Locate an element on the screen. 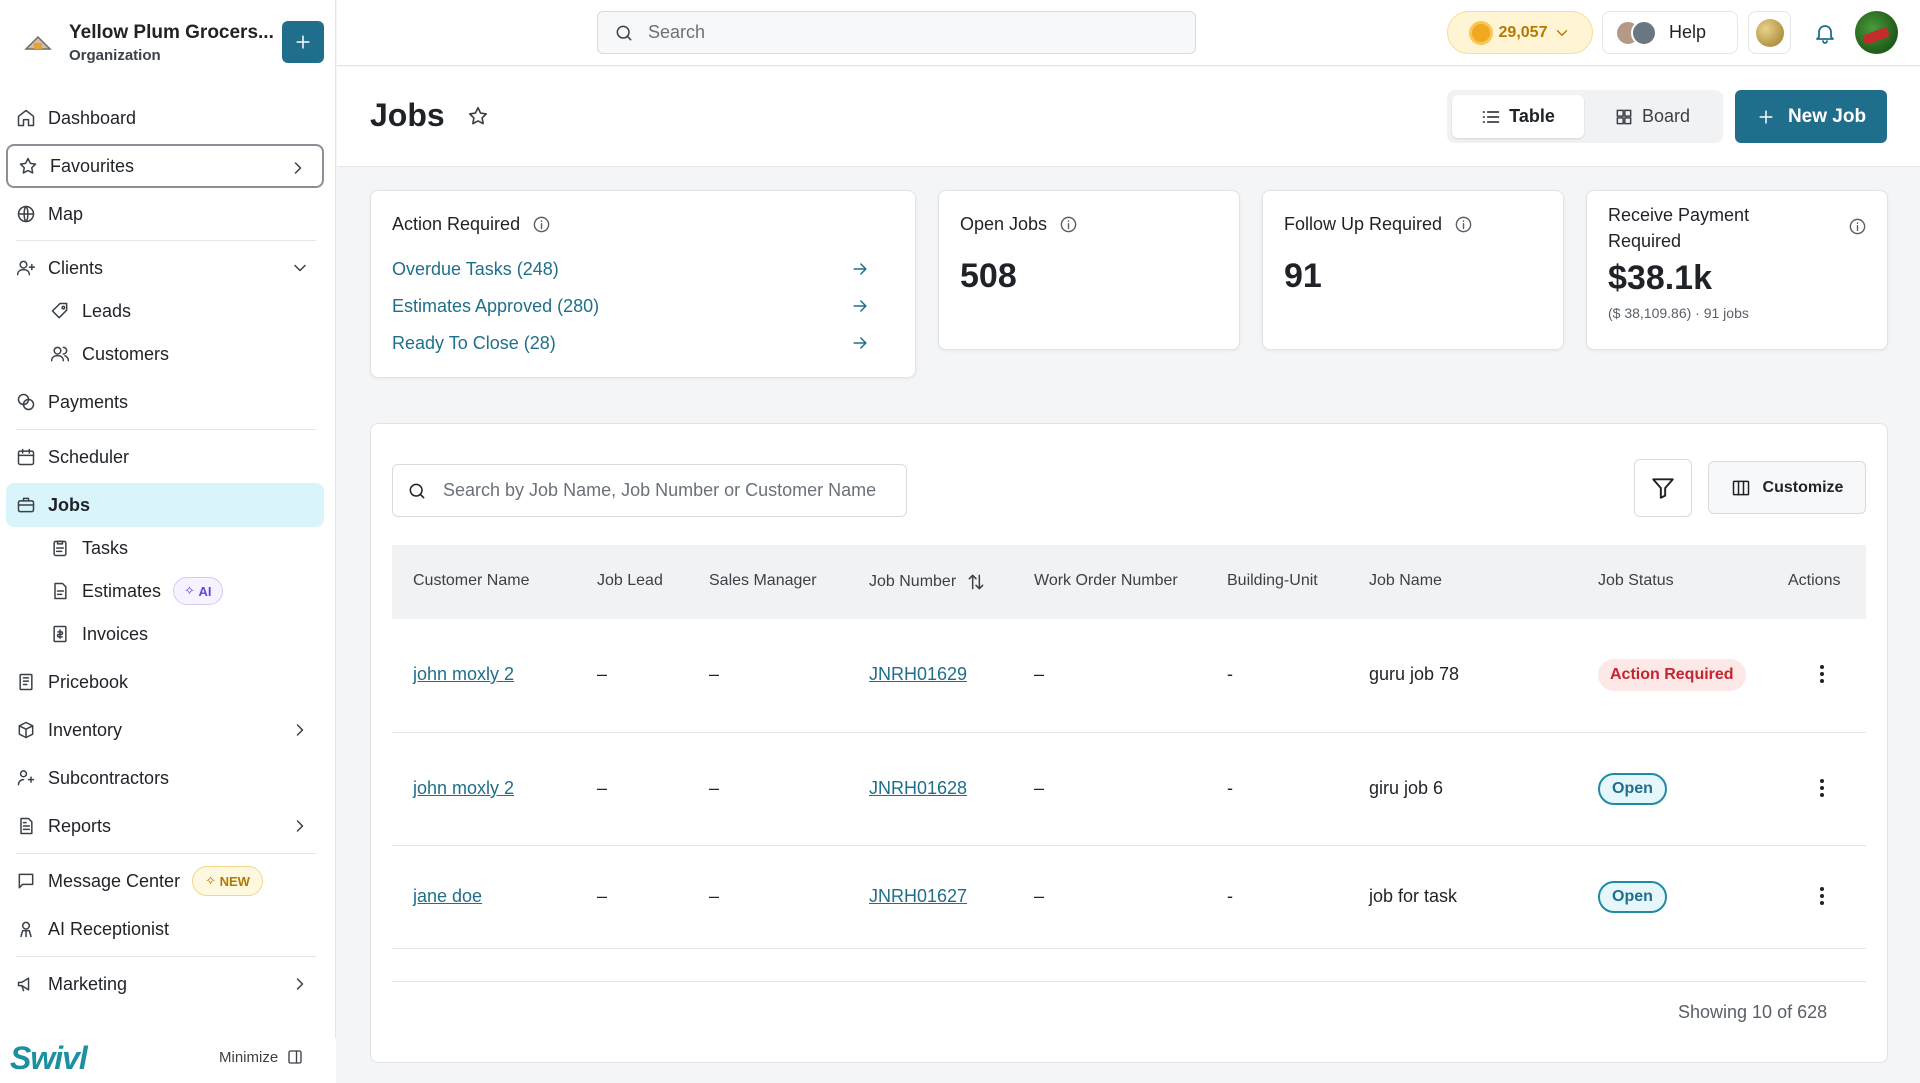 This screenshot has height=1083, width=1920. org-switcher: Yellow Plum Grocers... Organization is located at coordinates (171, 43).